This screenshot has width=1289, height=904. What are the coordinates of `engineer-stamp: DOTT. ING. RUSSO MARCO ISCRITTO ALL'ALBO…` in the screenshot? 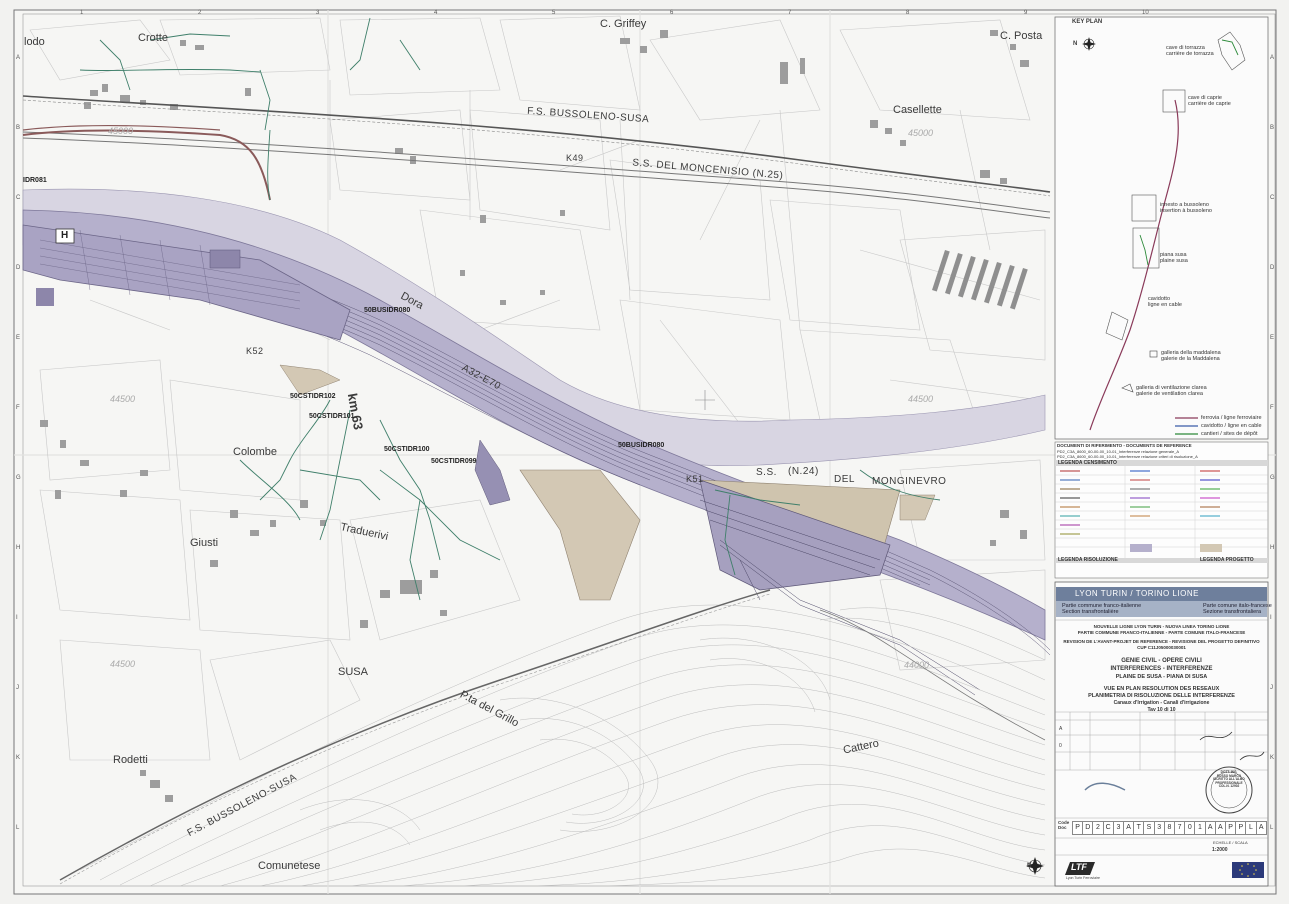 It's located at (1229, 779).